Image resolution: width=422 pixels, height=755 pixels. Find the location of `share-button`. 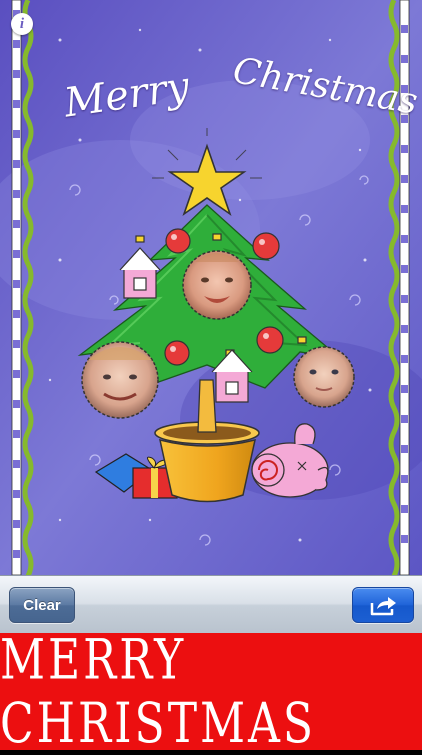

share-button is located at coordinates (383, 605).